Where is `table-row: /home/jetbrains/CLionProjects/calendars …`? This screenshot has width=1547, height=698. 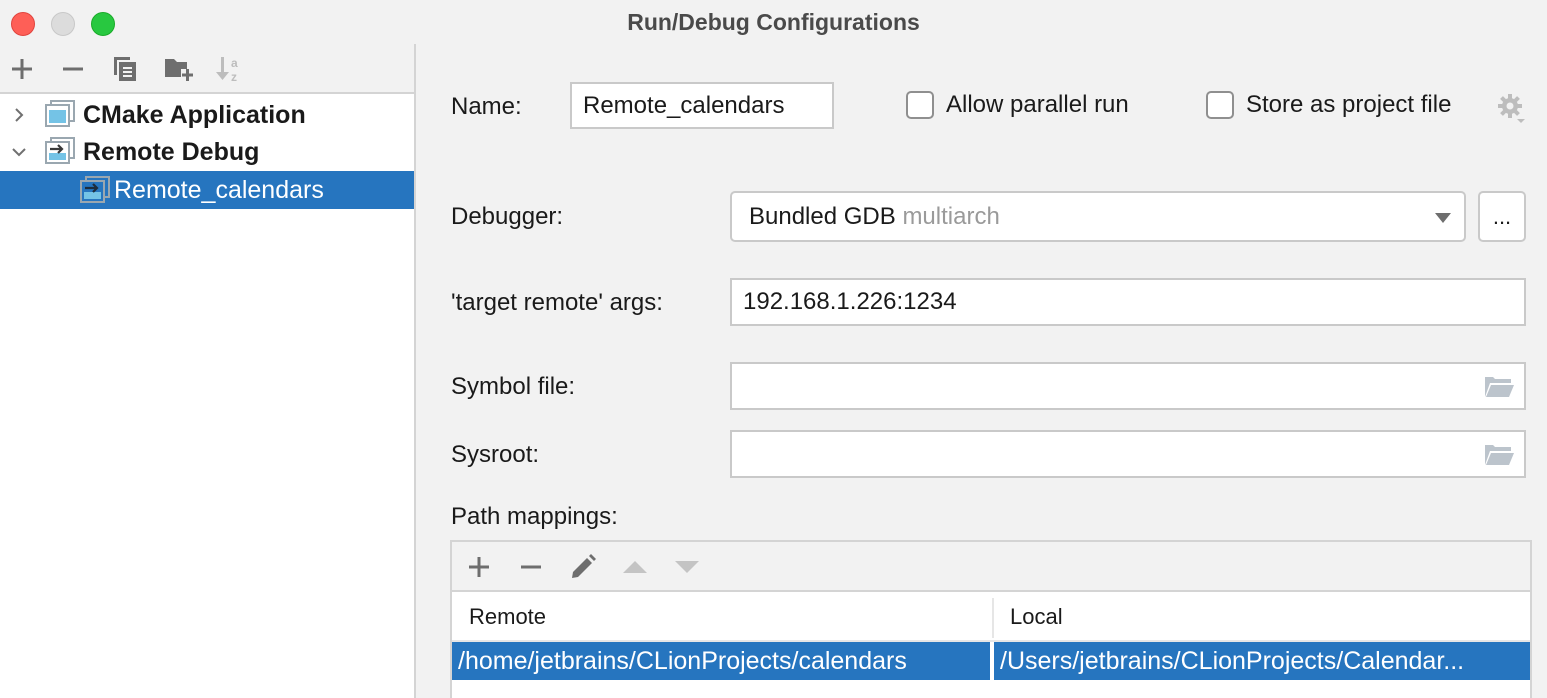
table-row: /home/jetbrains/CLionProjects/calendars … is located at coordinates (991, 661).